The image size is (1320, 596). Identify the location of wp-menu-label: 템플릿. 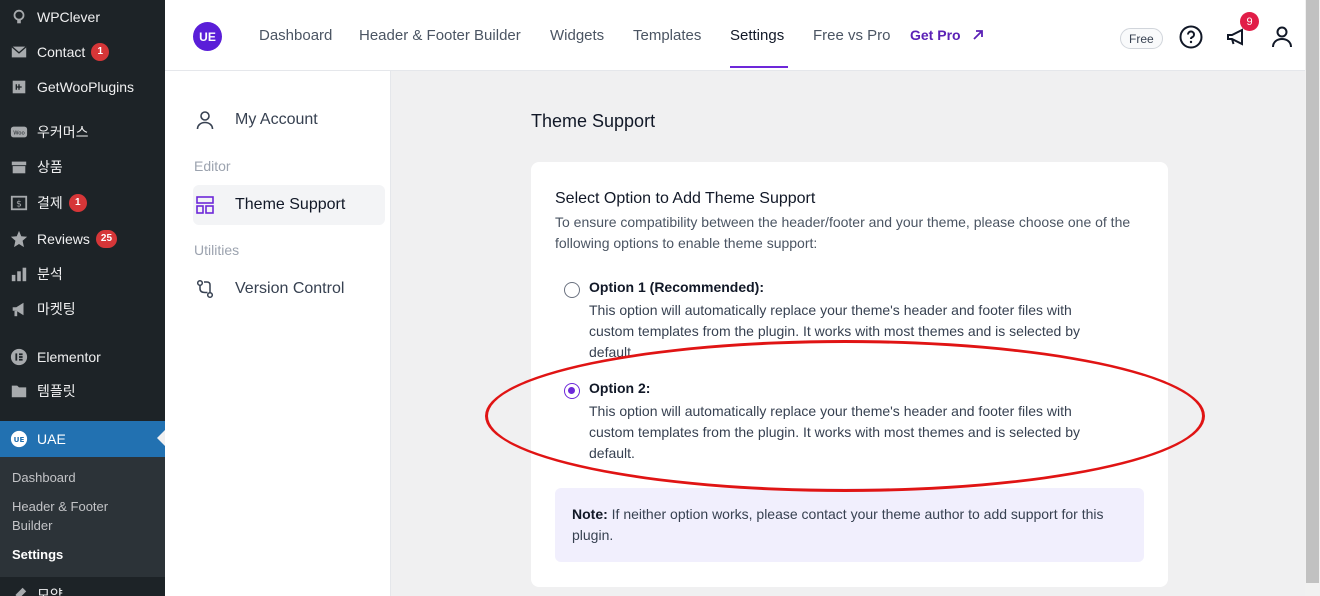
(56, 391).